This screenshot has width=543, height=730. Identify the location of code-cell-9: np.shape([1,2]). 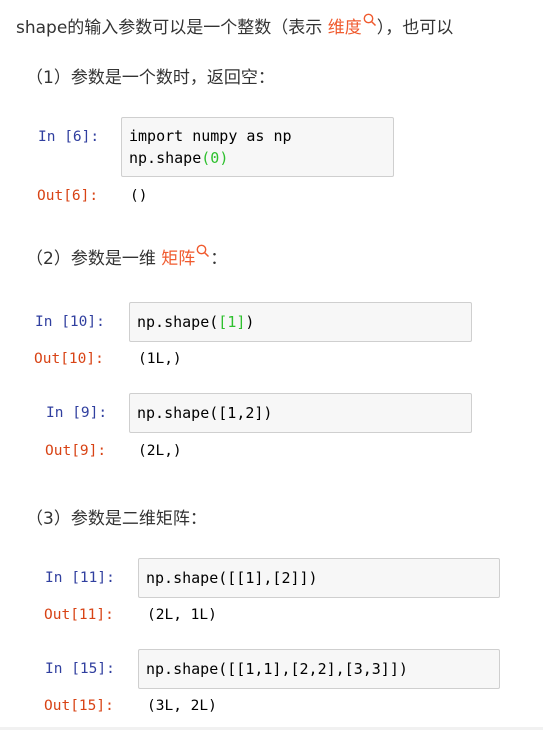
(300, 413).